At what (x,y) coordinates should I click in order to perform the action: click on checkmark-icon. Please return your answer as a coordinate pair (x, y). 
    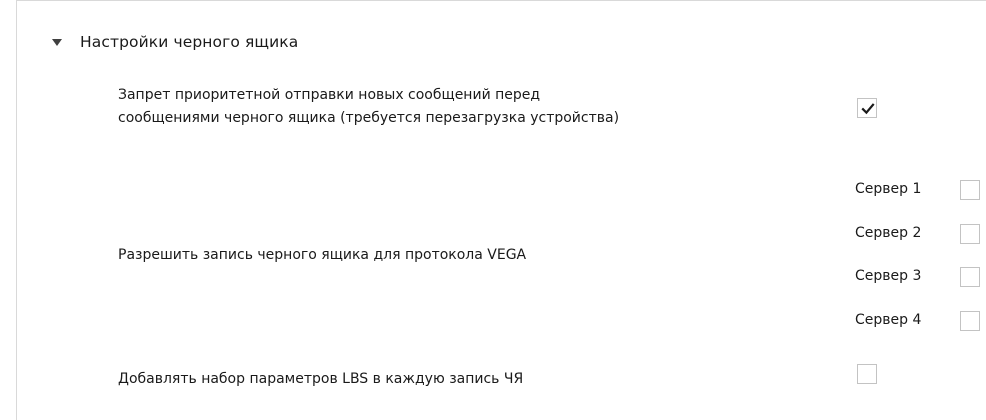
    Looking at the image, I should click on (868, 109).